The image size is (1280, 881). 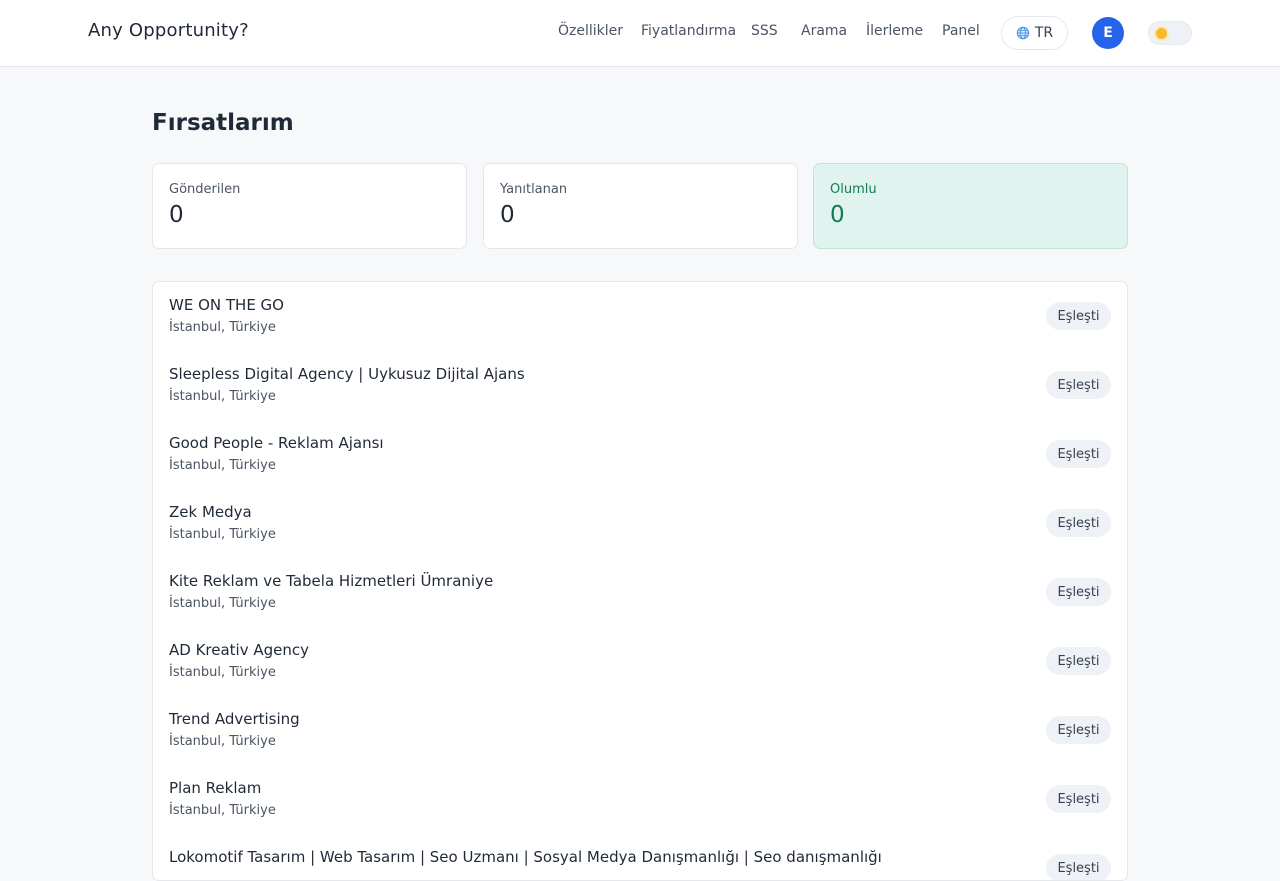 I want to click on user-avatar: E, so click(x=1108, y=33).